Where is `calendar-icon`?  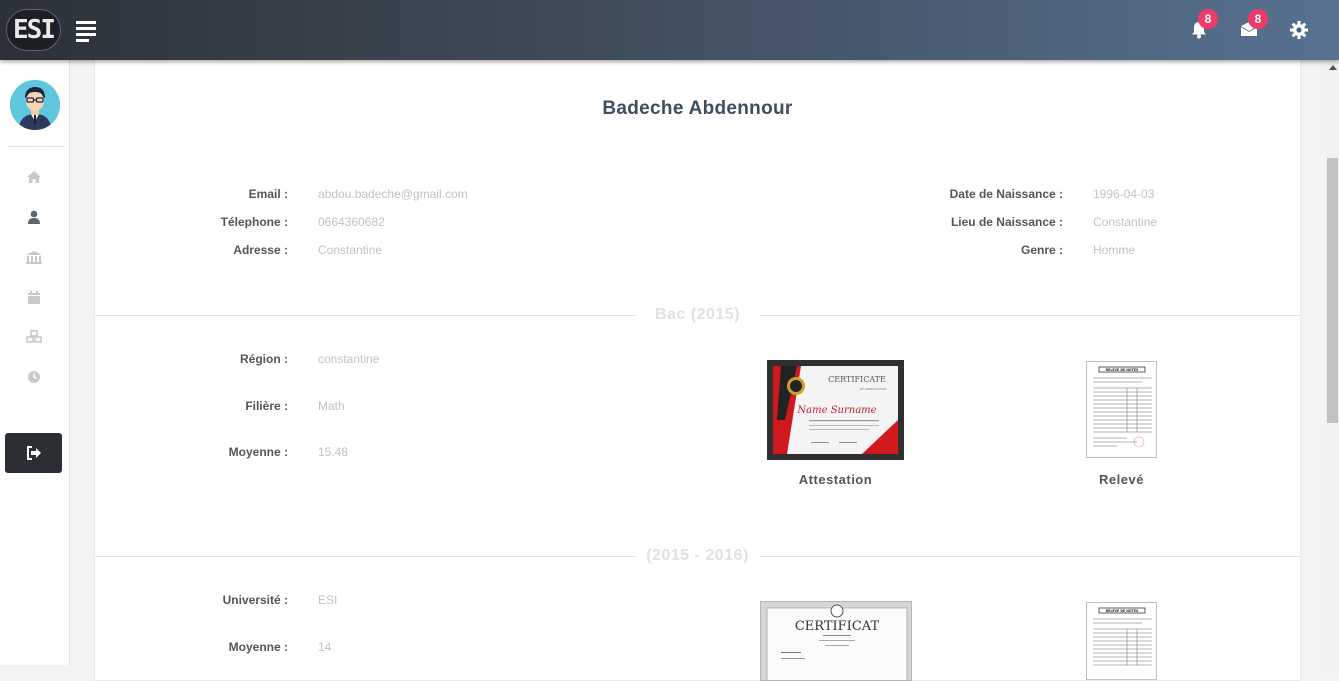
calendar-icon is located at coordinates (34, 297).